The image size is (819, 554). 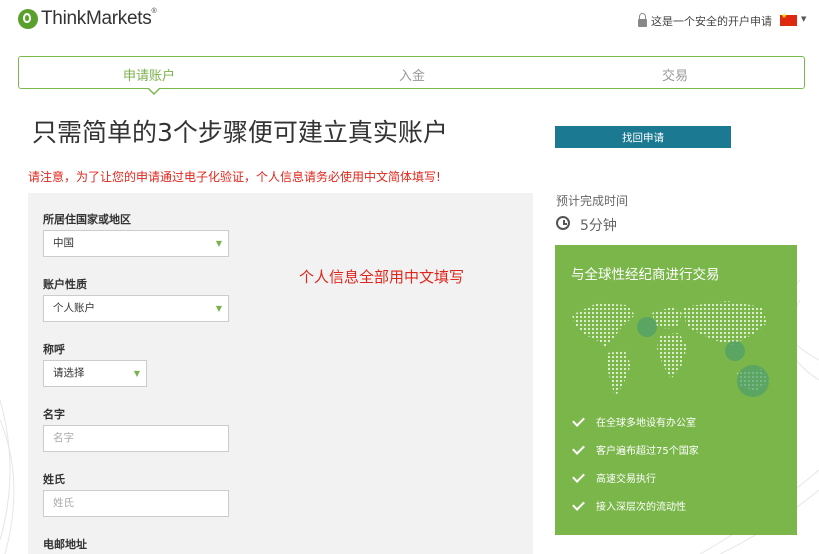 What do you see at coordinates (95, 373) in the screenshot?
I see `salutation-select: 请选择 ▼` at bounding box center [95, 373].